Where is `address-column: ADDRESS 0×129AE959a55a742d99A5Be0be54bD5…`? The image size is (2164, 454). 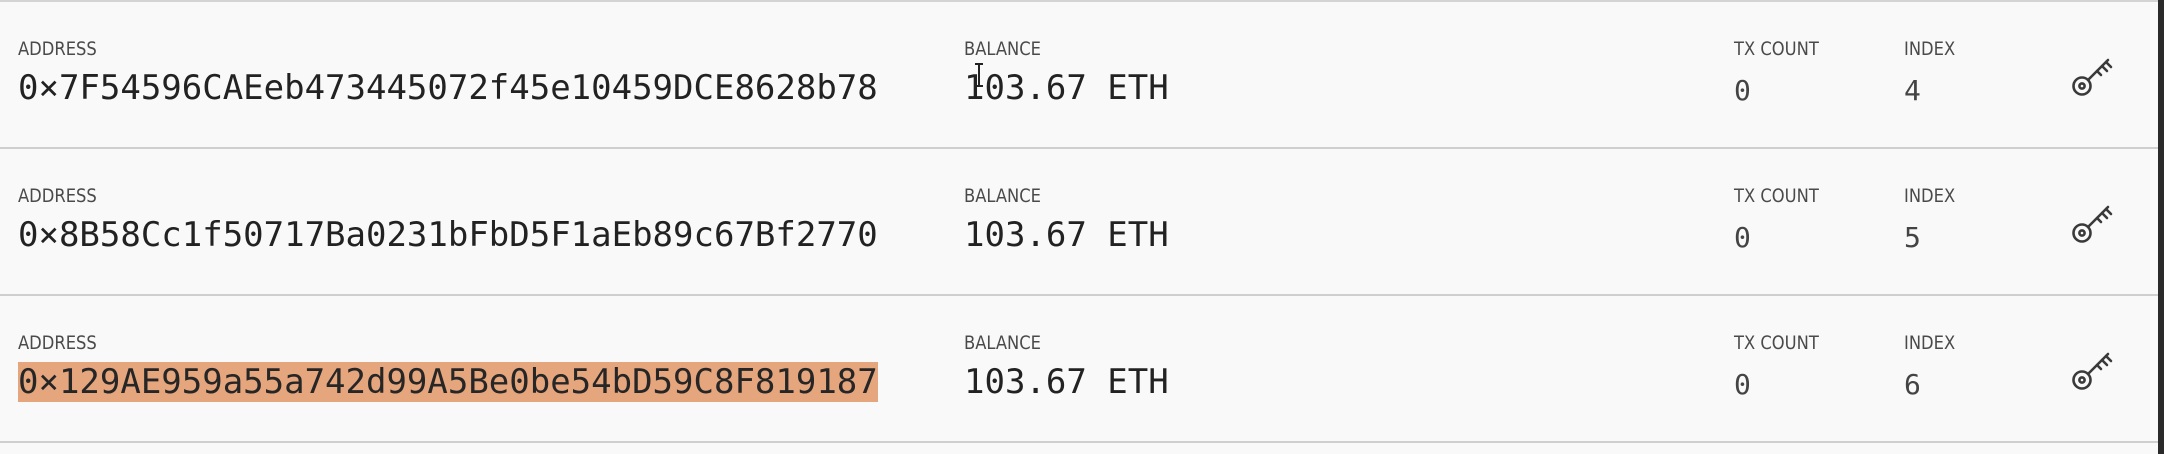 address-column: ADDRESS 0×129AE959a55a742d99A5Be0be54bD5… is located at coordinates (448, 367).